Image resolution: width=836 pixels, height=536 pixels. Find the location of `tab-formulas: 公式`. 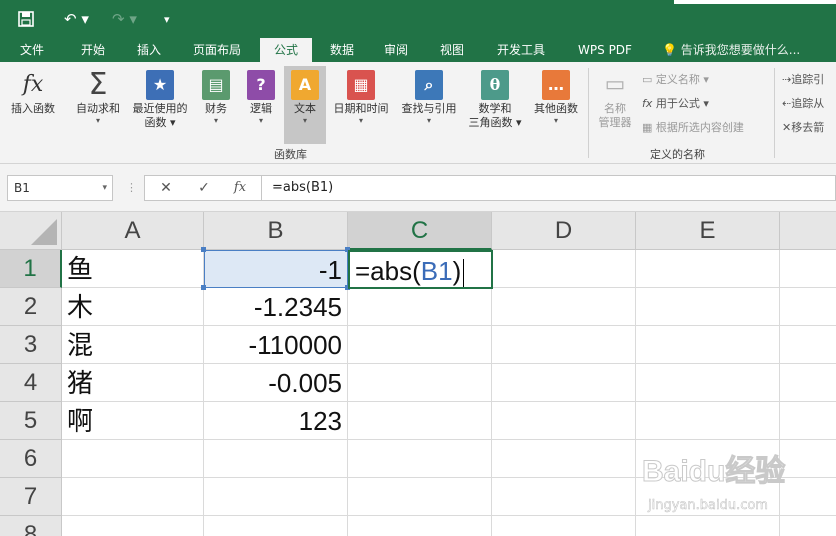

tab-formulas: 公式 is located at coordinates (286, 50).